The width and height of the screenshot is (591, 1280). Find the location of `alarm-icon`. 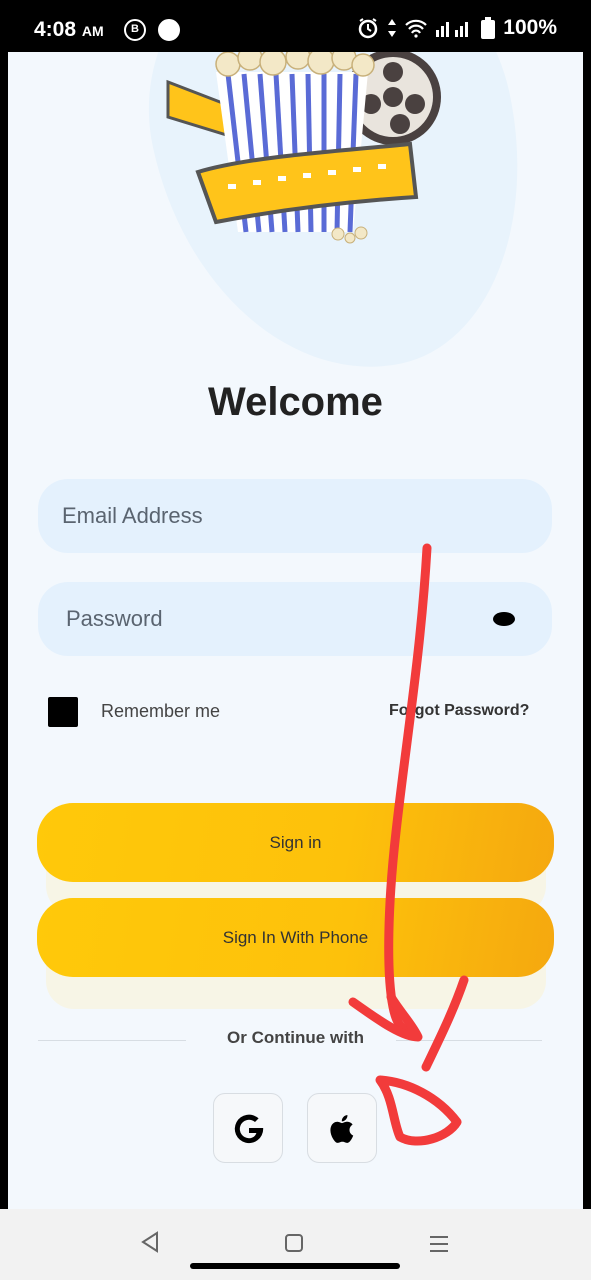

alarm-icon is located at coordinates (368, 28).